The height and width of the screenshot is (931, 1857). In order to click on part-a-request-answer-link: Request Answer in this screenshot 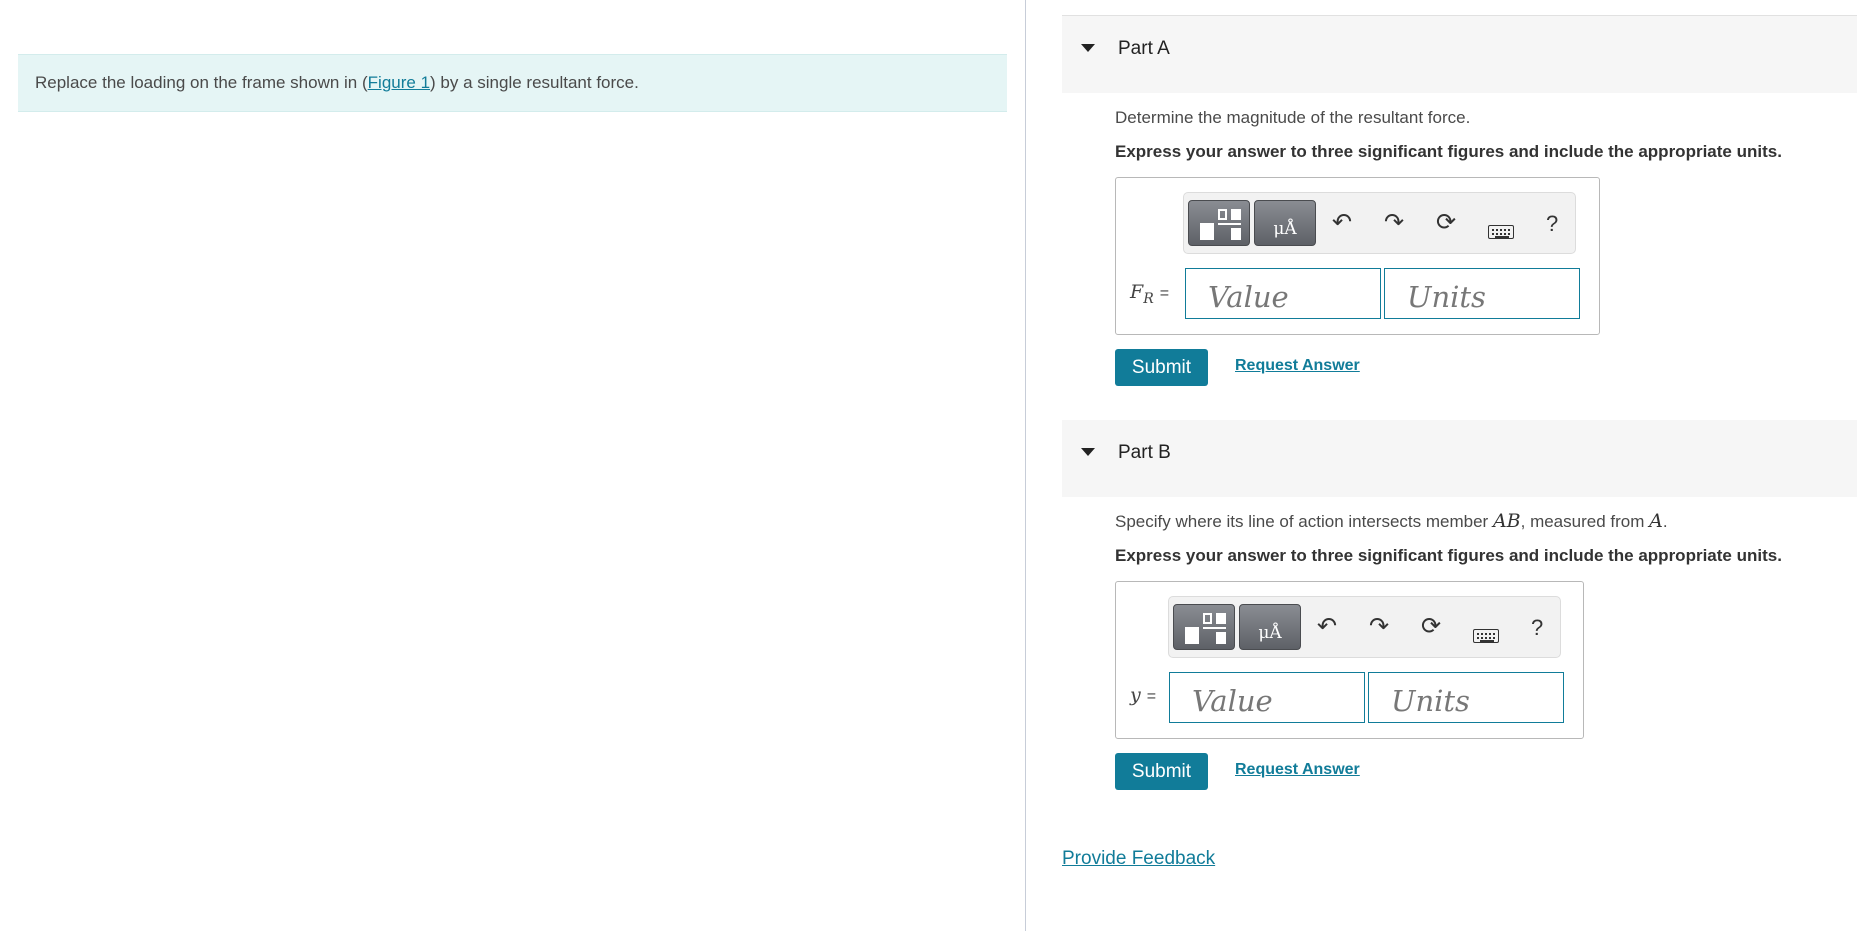, I will do `click(1297, 366)`.